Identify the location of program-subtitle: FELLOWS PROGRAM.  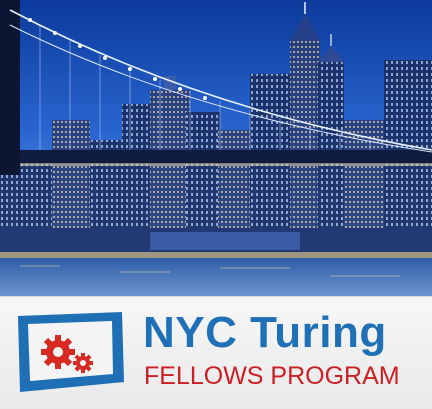
(272, 376).